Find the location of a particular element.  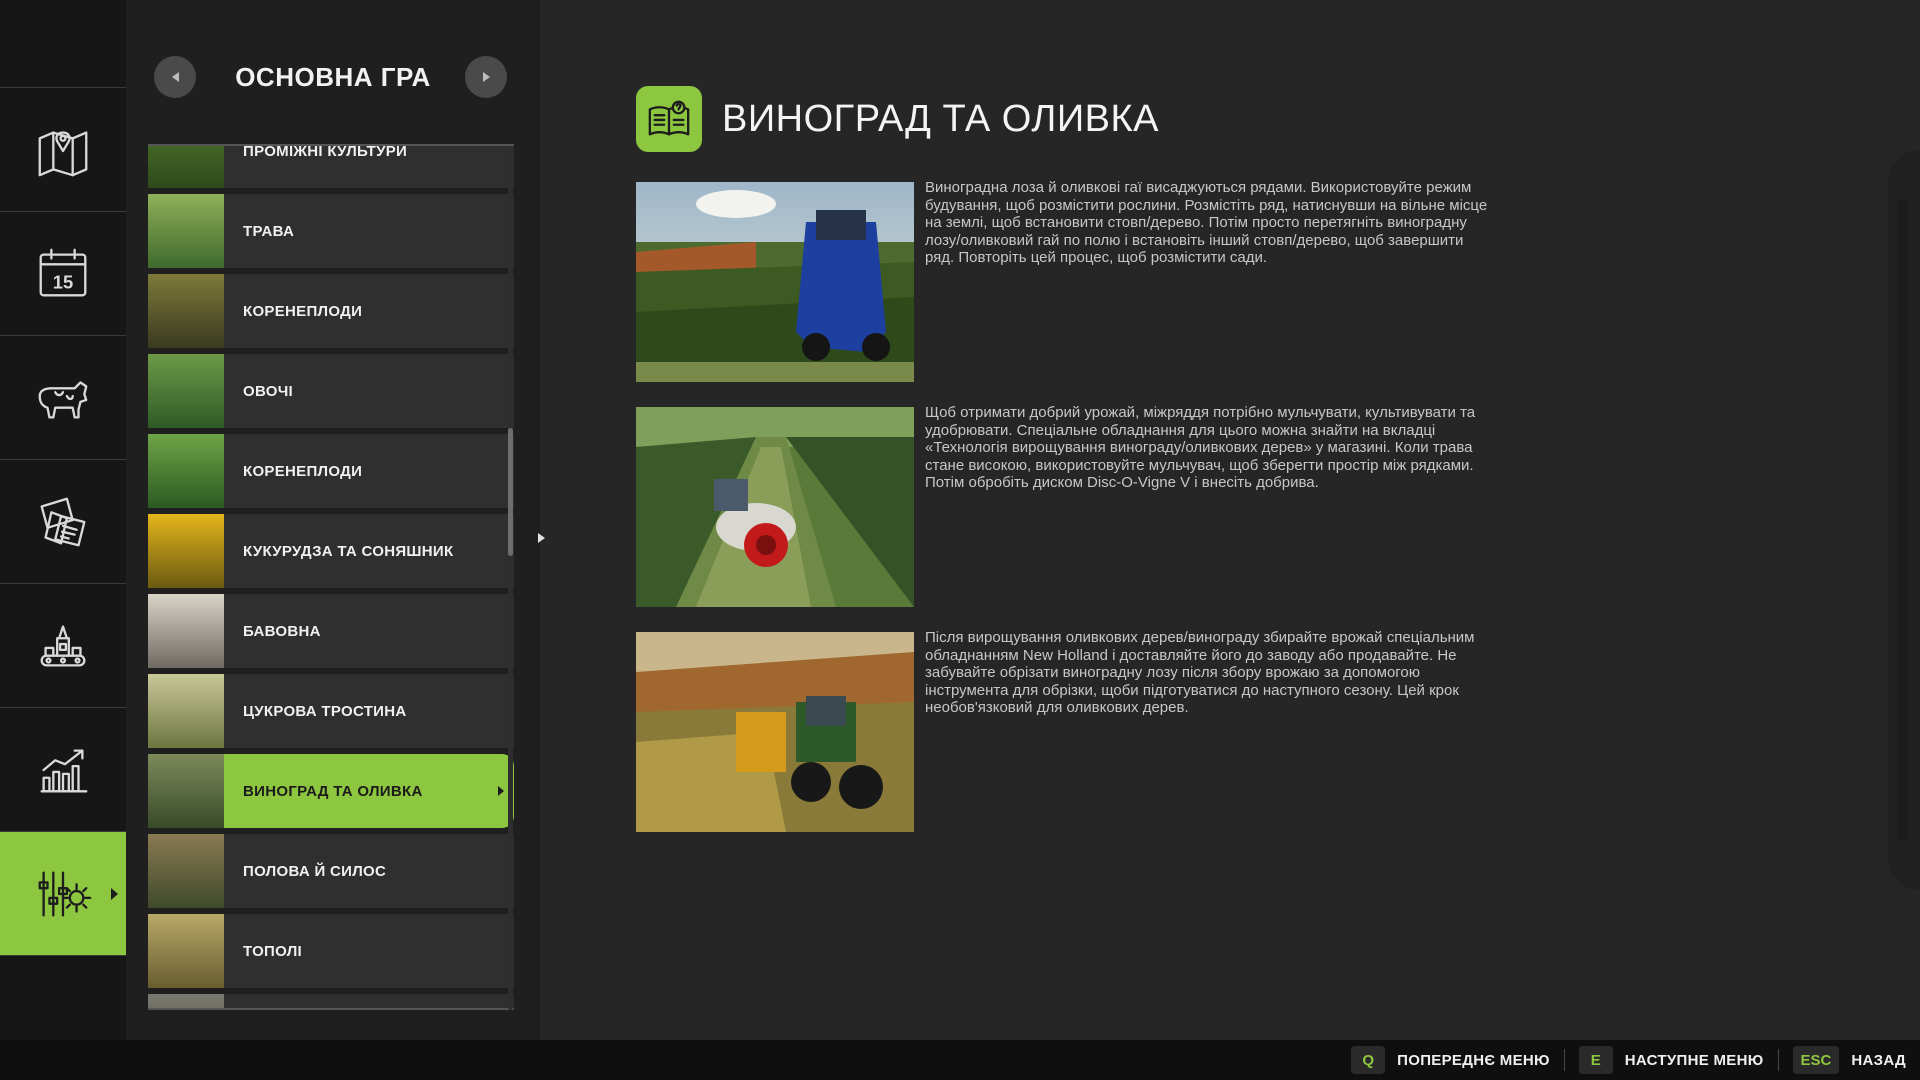

rail-item-calendar: 15 is located at coordinates (63, 274).